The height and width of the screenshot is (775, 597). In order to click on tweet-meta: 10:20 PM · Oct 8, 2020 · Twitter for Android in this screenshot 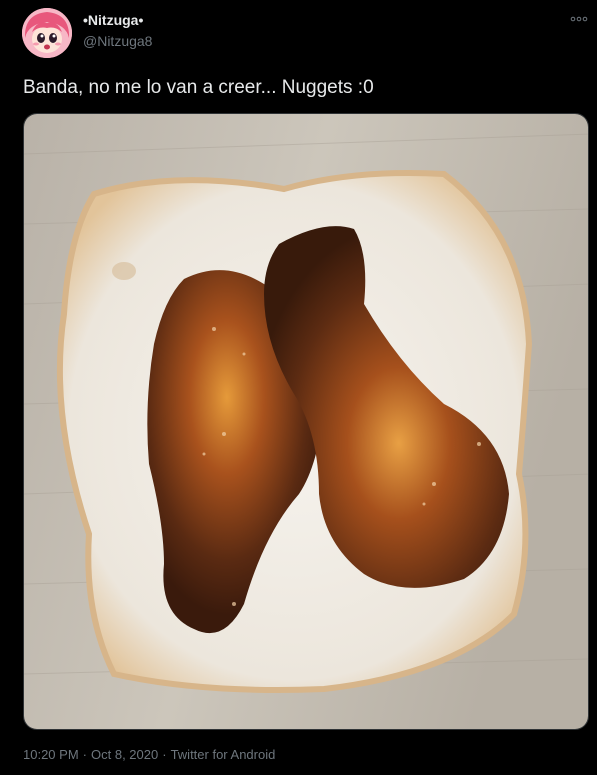, I will do `click(149, 754)`.